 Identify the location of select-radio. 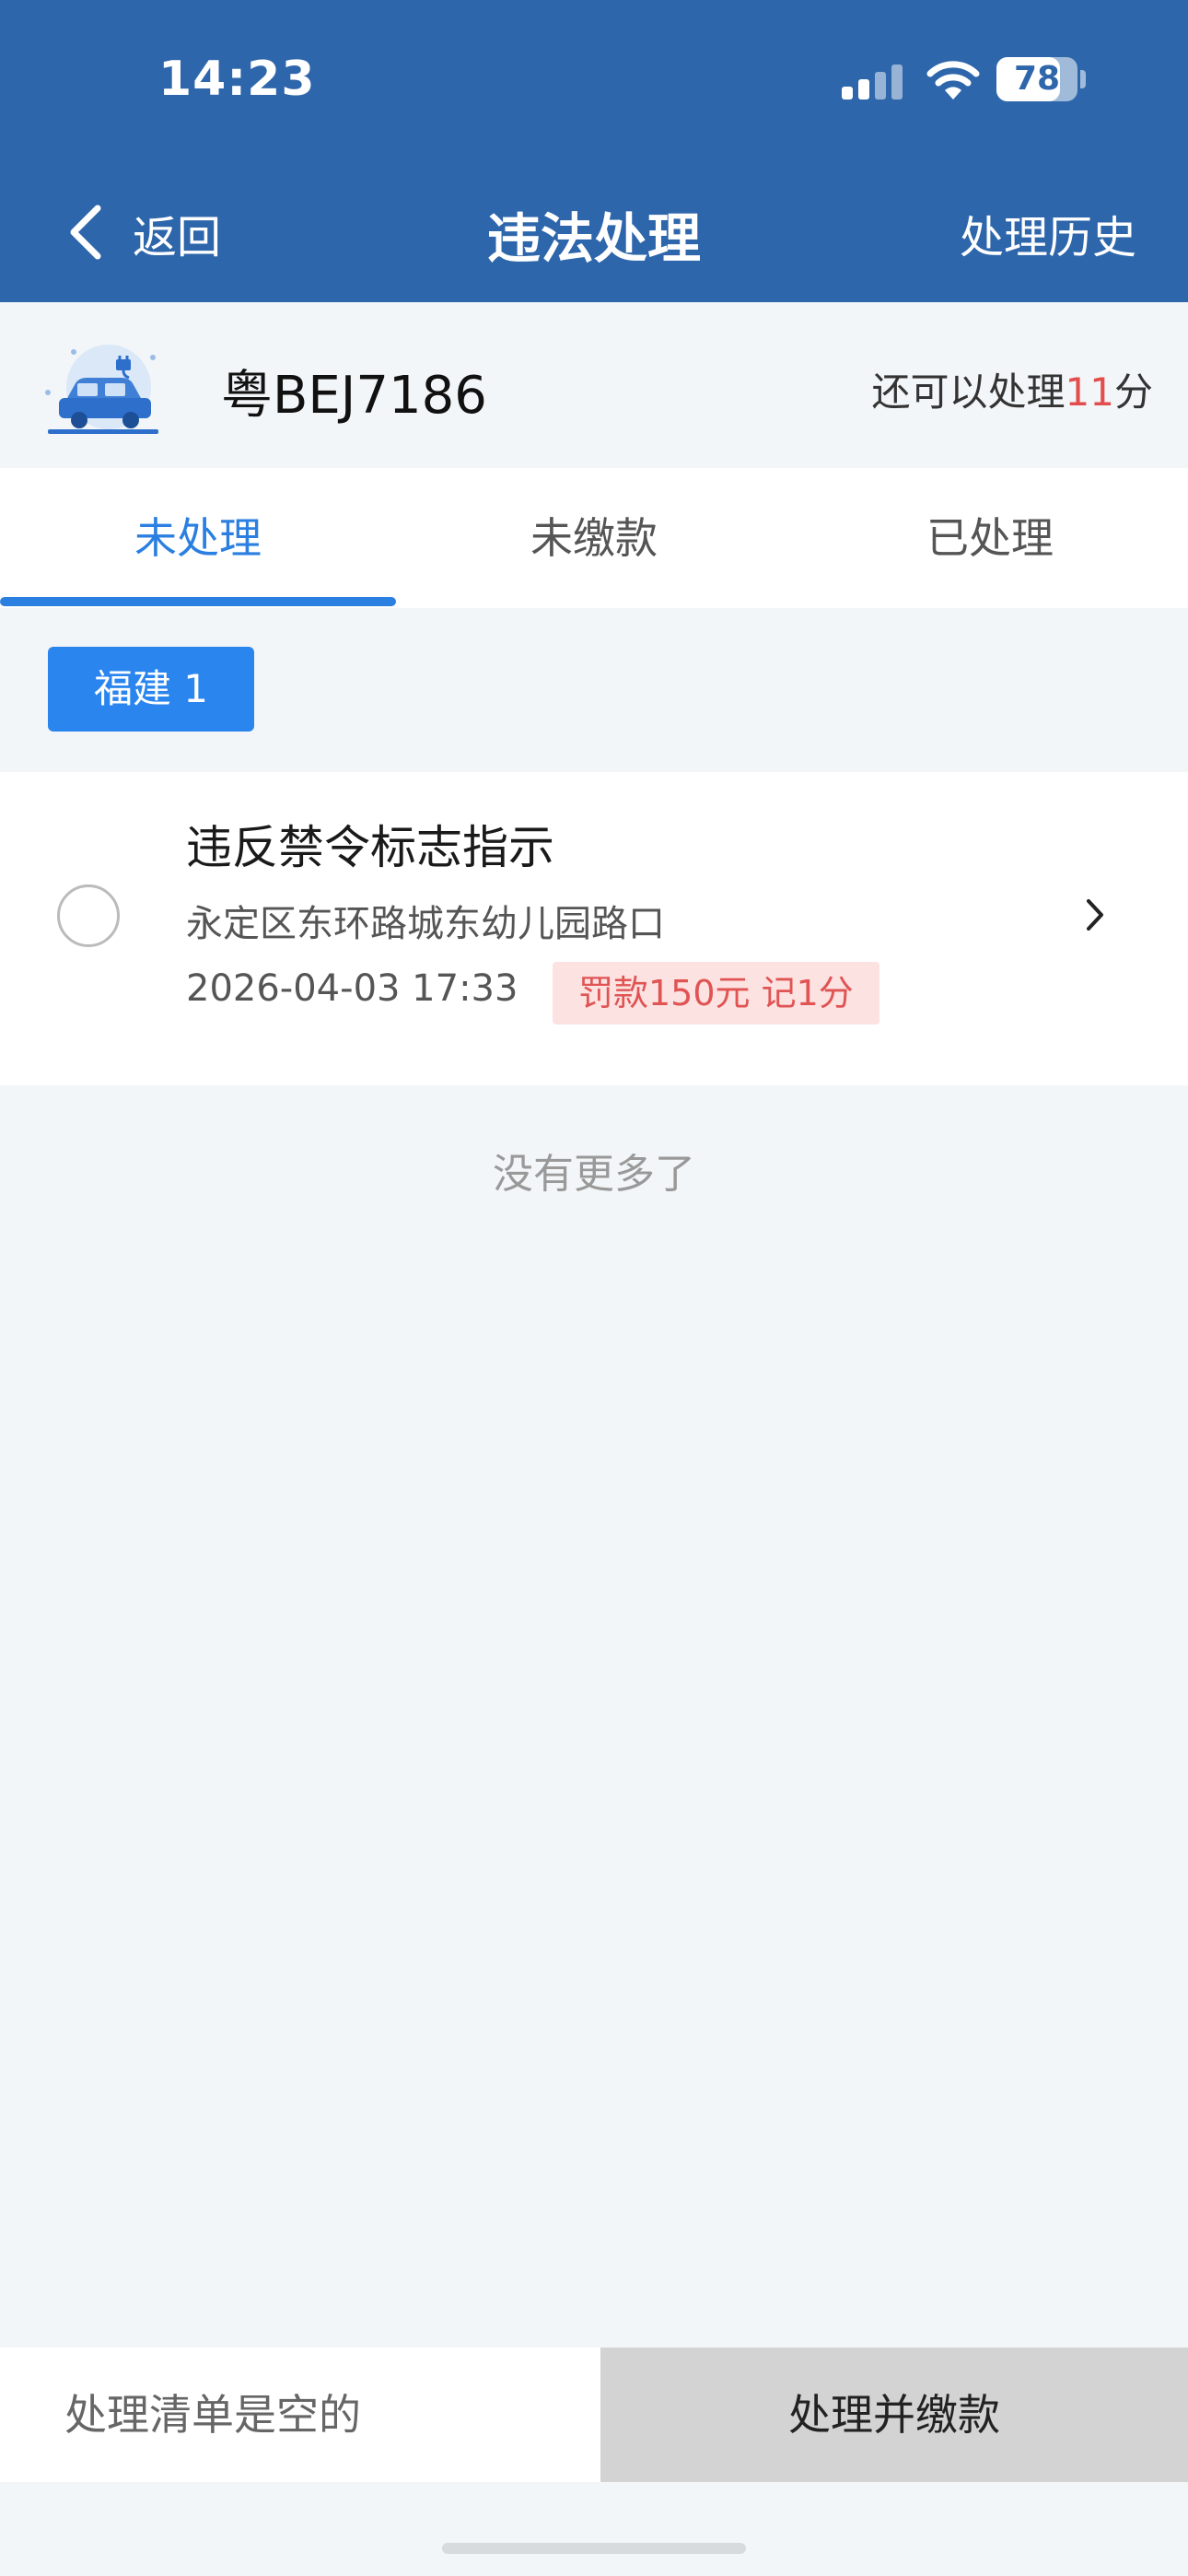
(88, 915).